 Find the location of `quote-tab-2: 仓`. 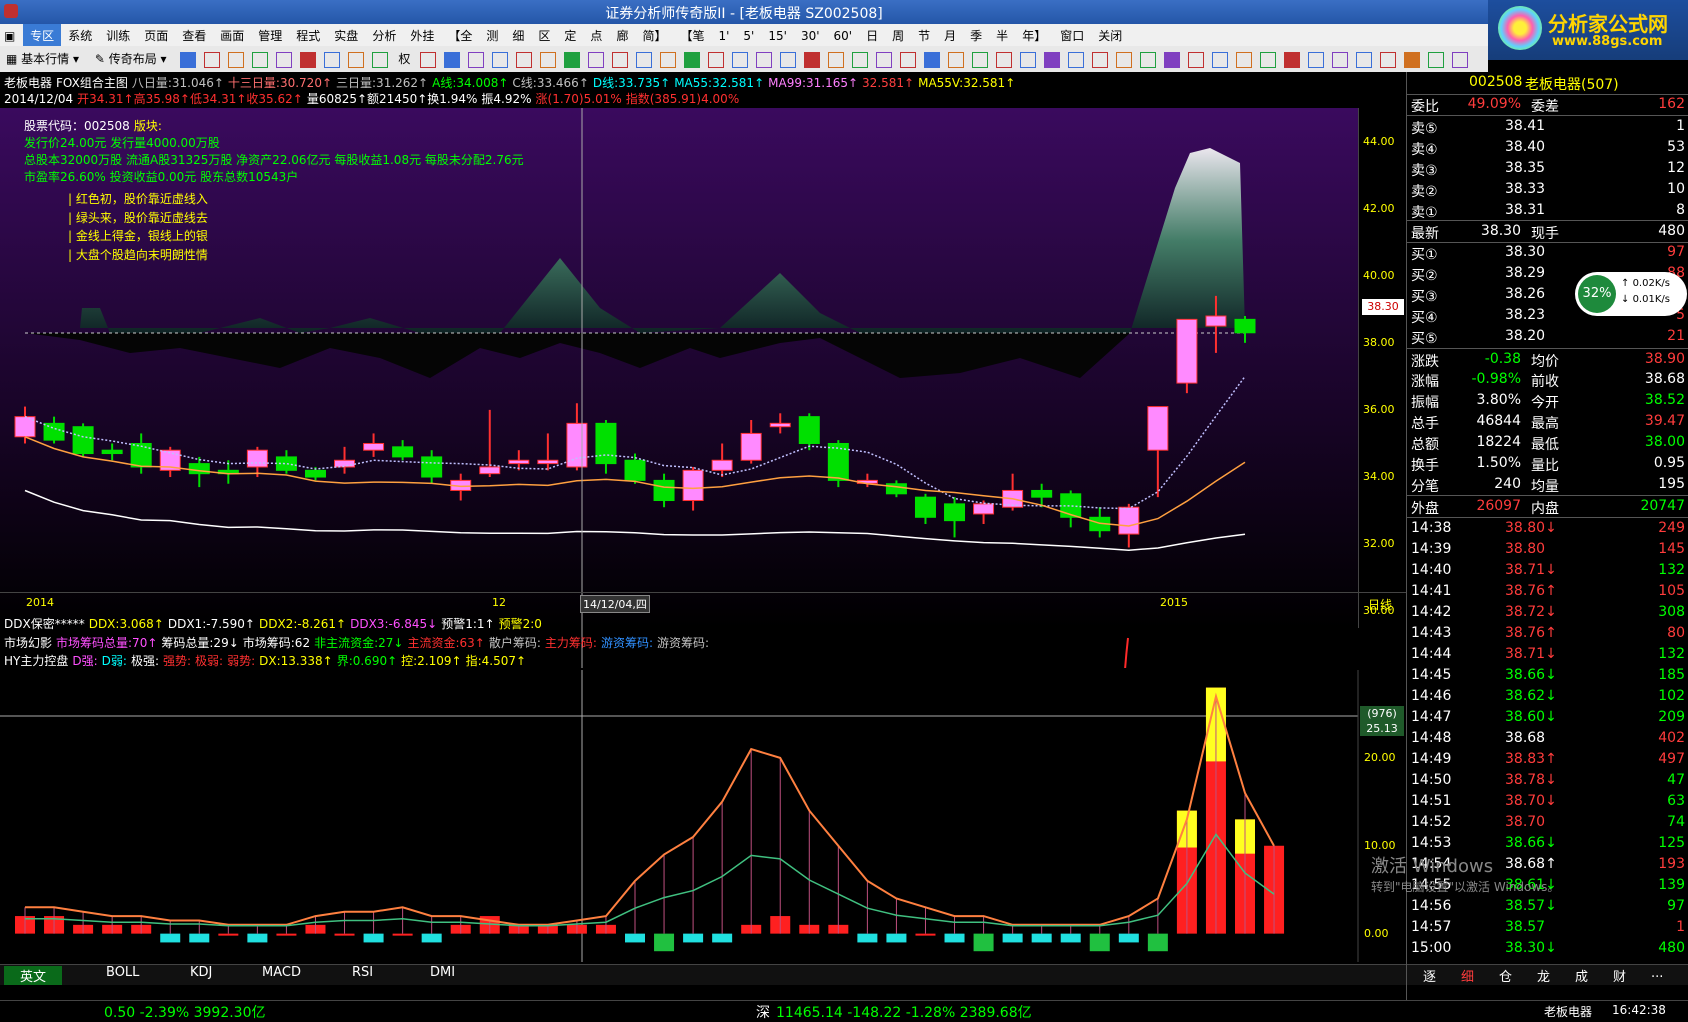

quote-tab-2: 仓 is located at coordinates (1505, 975).